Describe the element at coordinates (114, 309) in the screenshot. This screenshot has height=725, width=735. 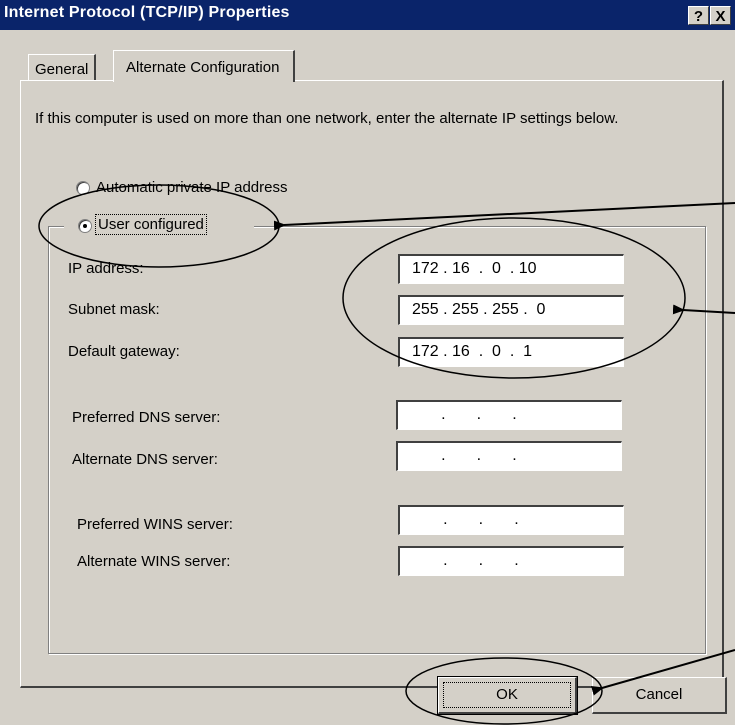
I see `subnet-mask-label: Subnet mask:` at that location.